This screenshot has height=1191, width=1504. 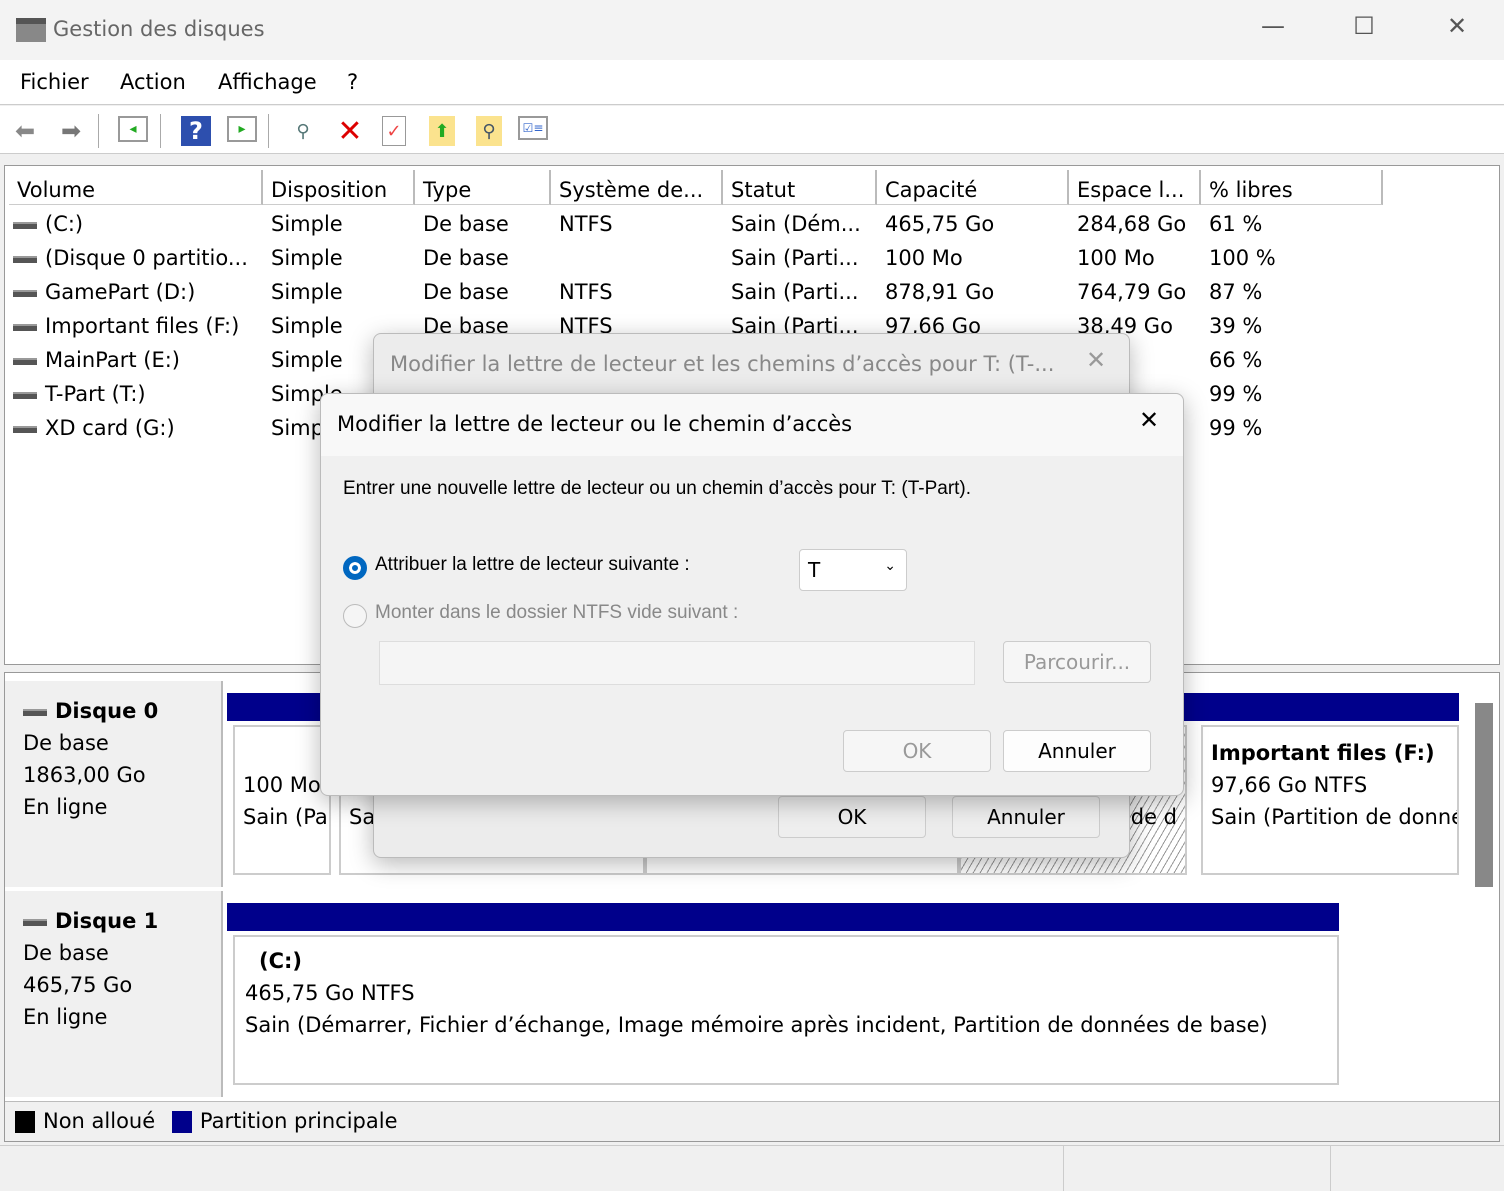 I want to click on col-percent-free: % libres, so click(x=1292, y=187).